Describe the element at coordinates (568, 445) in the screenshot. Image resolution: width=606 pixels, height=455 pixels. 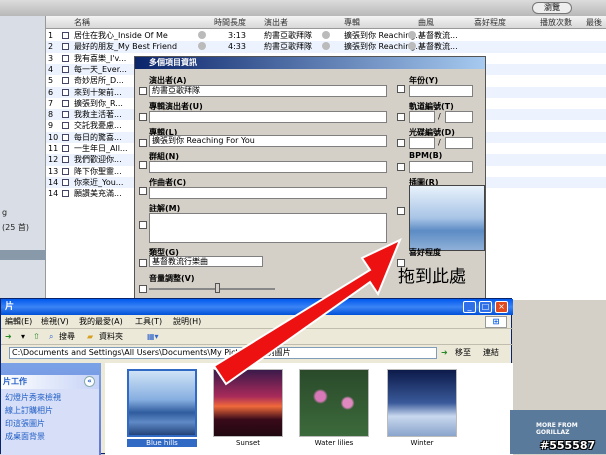
I see `watermark: #555587` at that location.